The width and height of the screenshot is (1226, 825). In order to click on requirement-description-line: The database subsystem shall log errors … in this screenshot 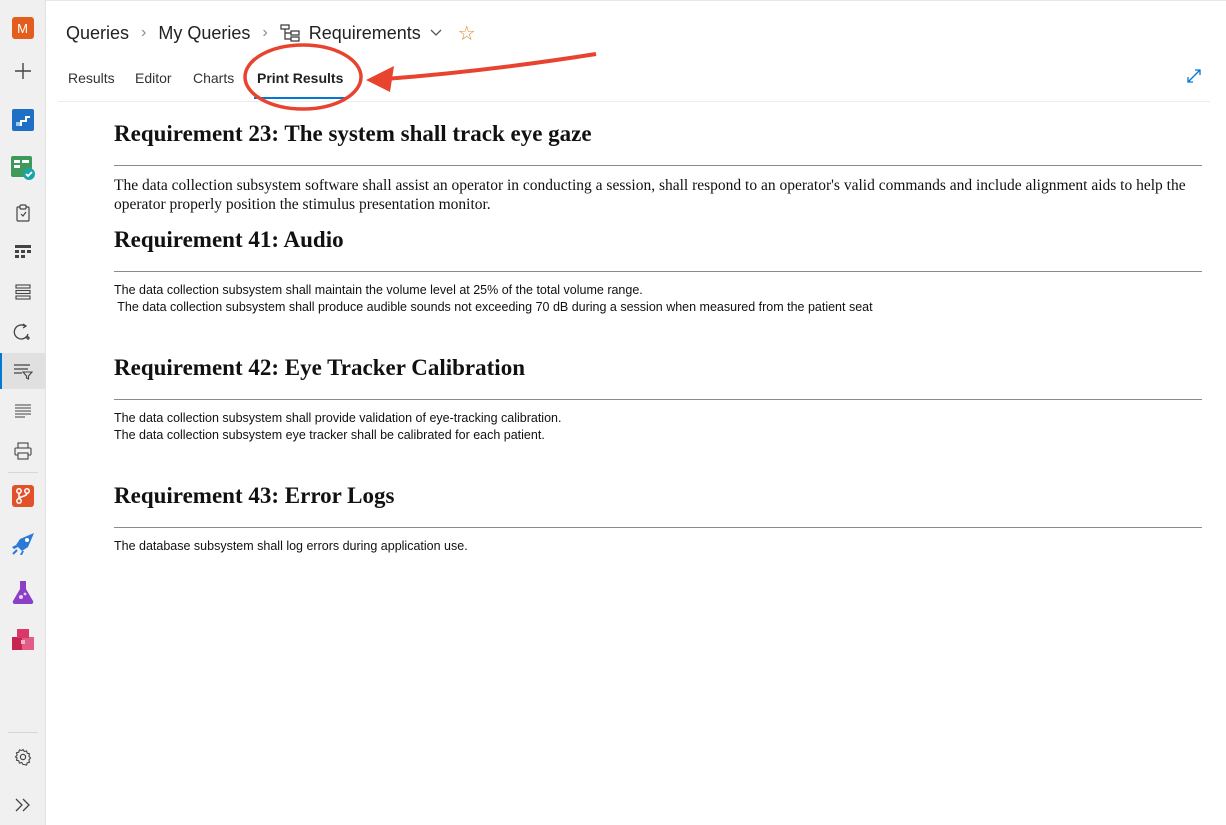, I will do `click(291, 546)`.